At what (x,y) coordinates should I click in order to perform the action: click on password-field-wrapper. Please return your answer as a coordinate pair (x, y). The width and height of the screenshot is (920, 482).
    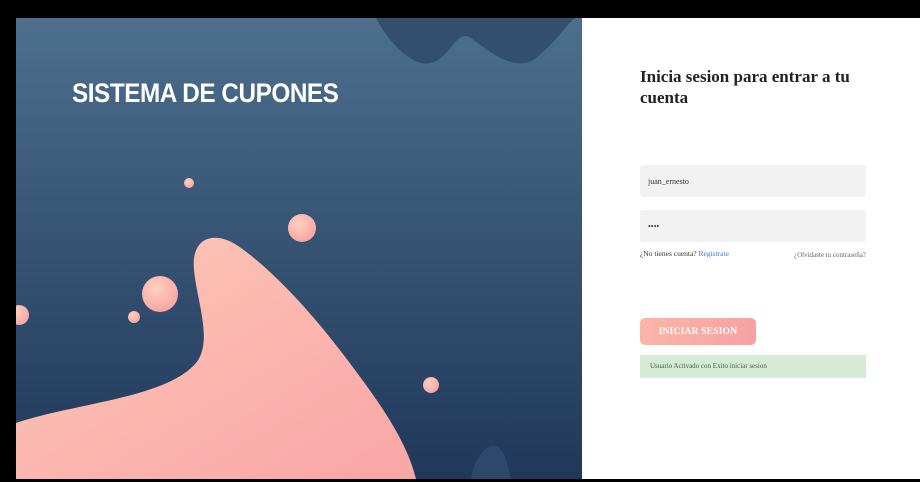
    Looking at the image, I should click on (753, 226).